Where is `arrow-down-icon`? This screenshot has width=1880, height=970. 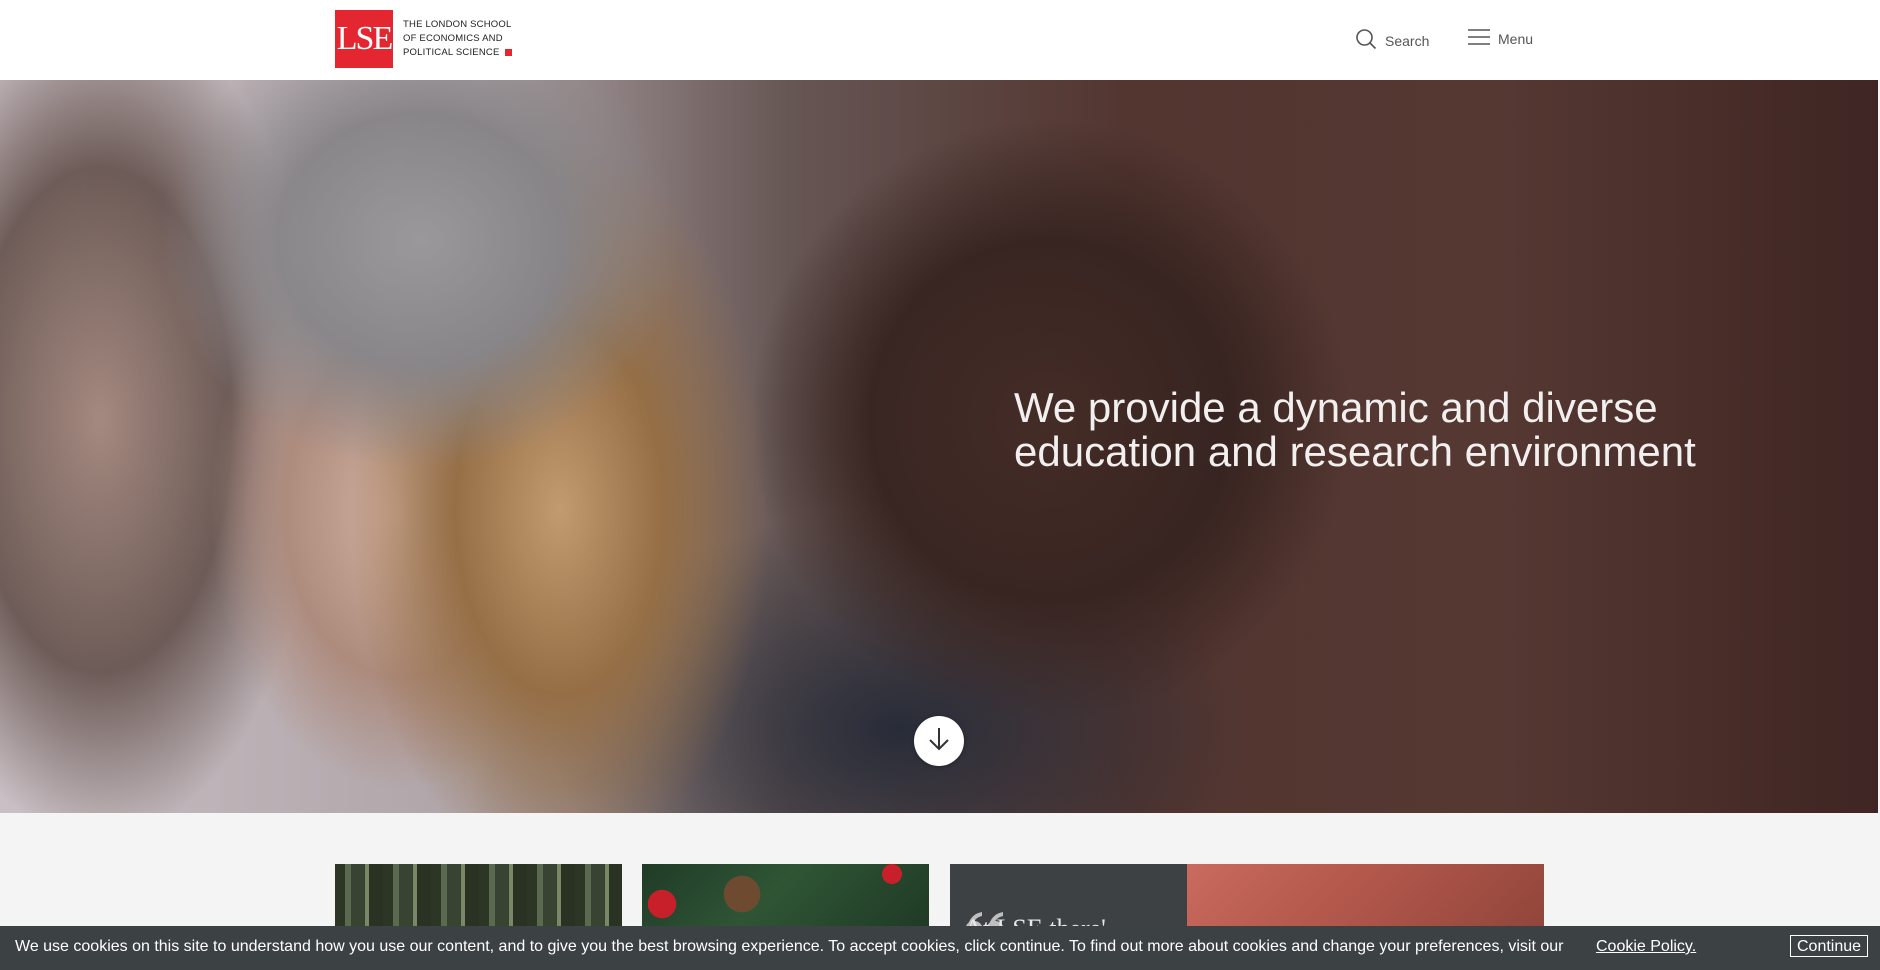
arrow-down-icon is located at coordinates (939, 741).